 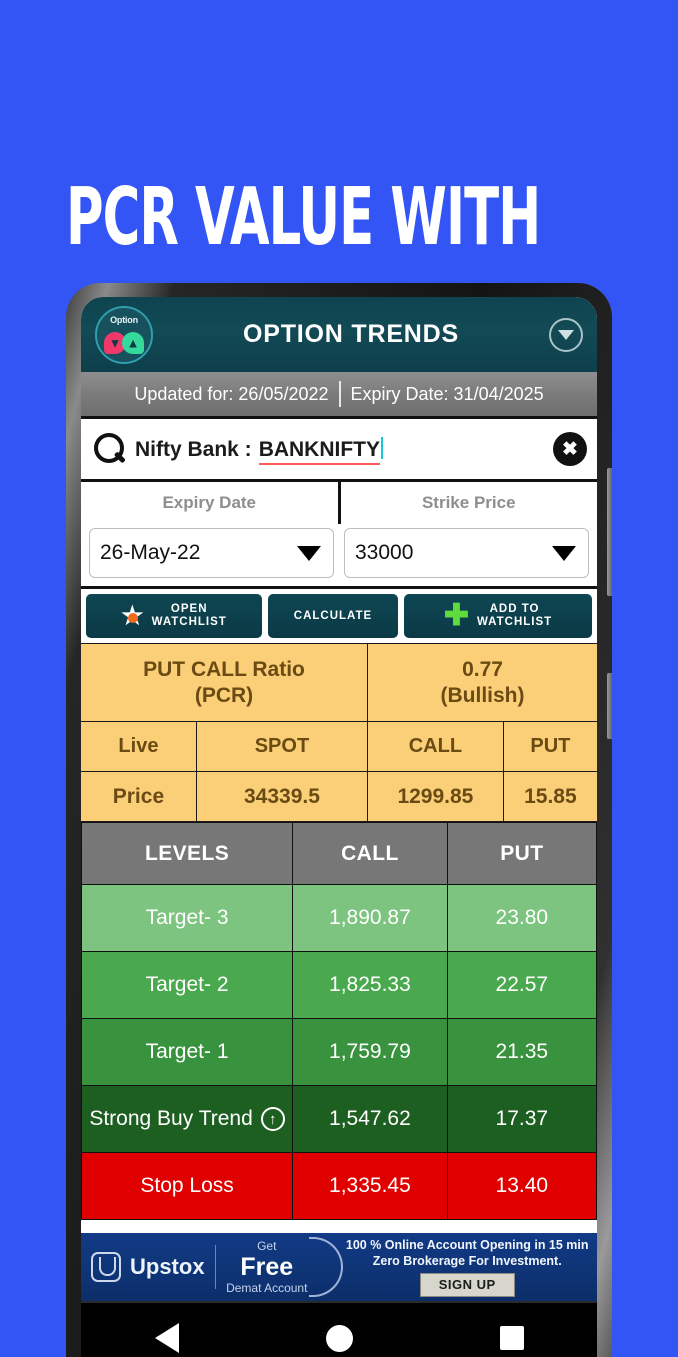 I want to click on app-title: OPTION TRENDS, so click(x=351, y=334).